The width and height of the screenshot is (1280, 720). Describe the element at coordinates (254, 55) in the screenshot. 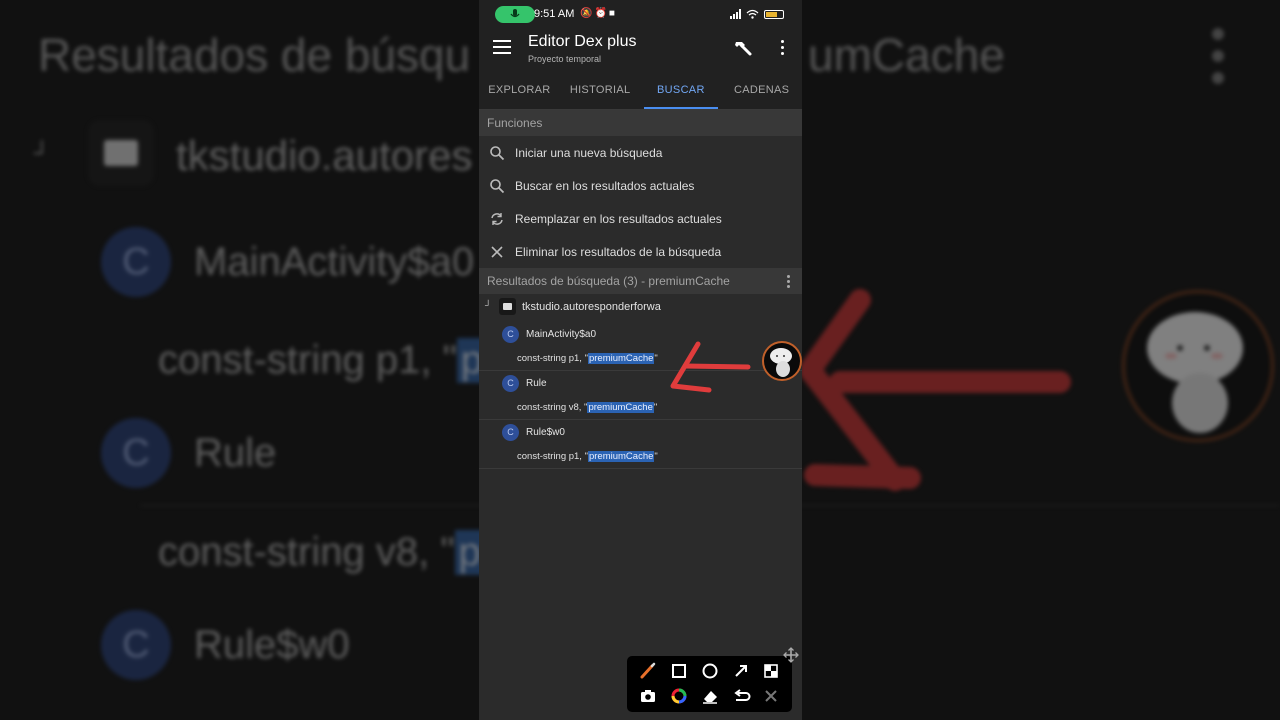

I see `bg-title: Resultados de búsqu` at that location.